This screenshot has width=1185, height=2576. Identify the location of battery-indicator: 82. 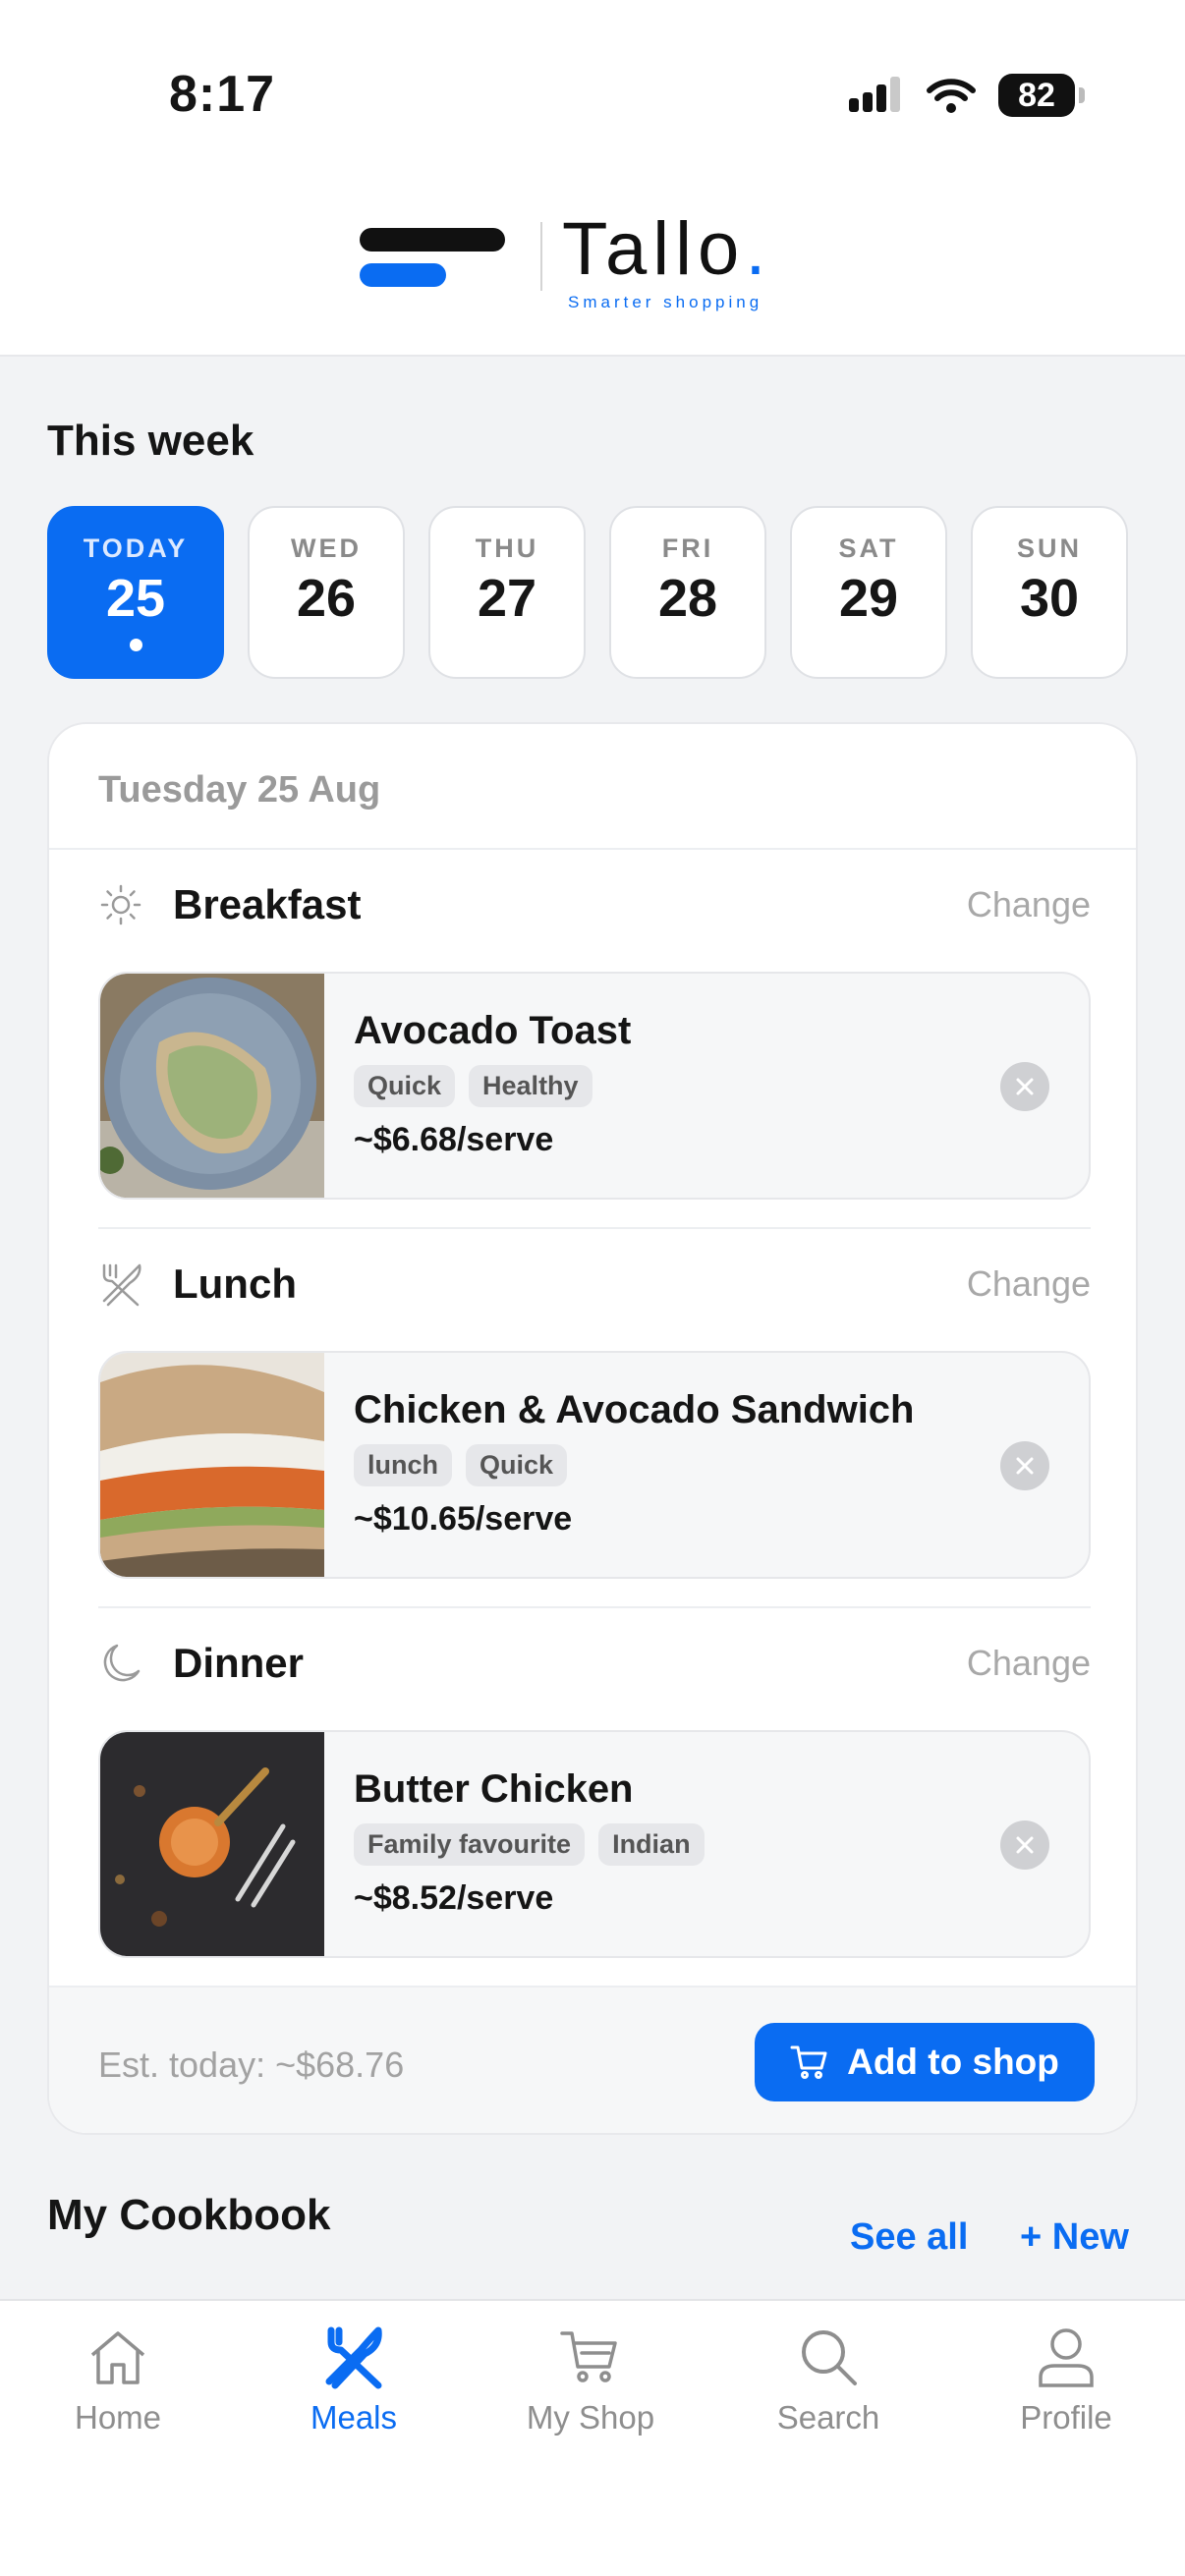
(1041, 95).